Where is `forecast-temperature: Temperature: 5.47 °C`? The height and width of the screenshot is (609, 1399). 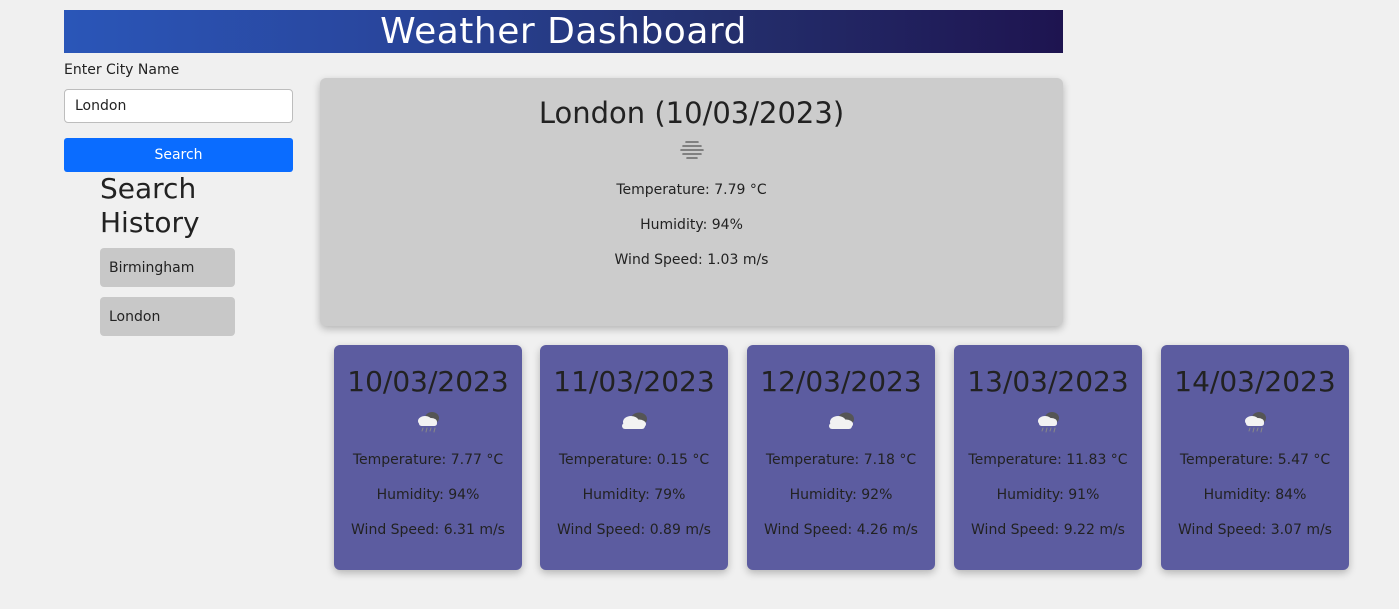
forecast-temperature: Temperature: 5.47 °C is located at coordinates (1255, 460).